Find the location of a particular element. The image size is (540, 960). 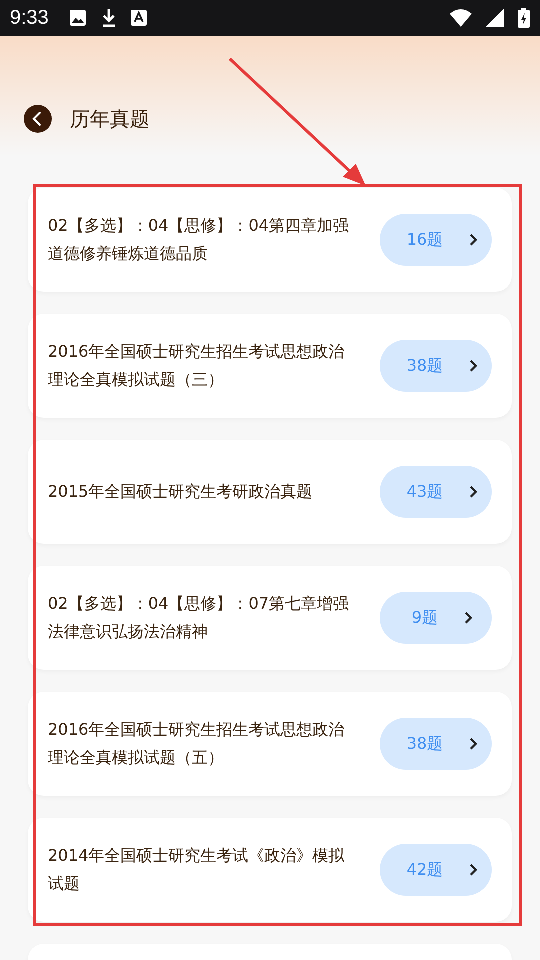

exam-card: 2016年全国硕士研究生招生考试思想政治理论全真模拟试题（三） 38题 is located at coordinates (270, 366).